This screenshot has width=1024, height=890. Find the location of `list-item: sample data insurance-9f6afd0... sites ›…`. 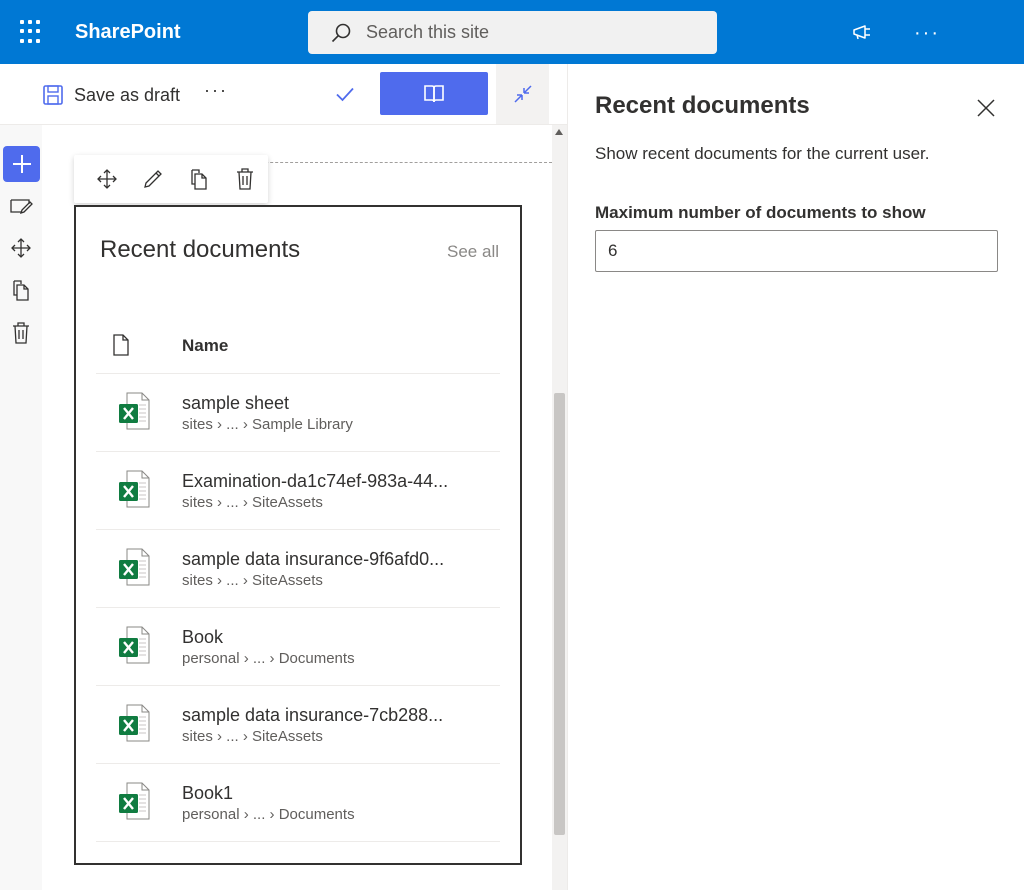

list-item: sample data insurance-9f6afd0... sites ›… is located at coordinates (298, 569).